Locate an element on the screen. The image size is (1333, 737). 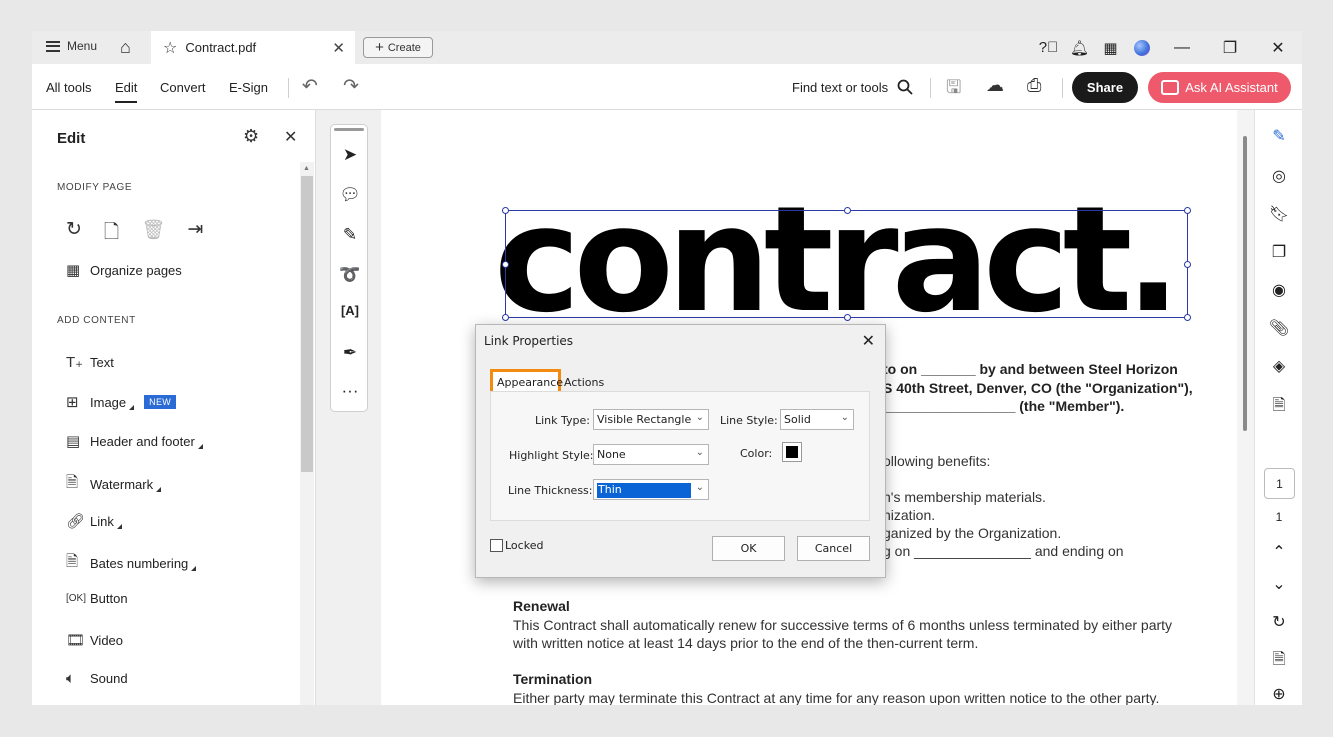
cancel-button: Cancel is located at coordinates (833, 548).